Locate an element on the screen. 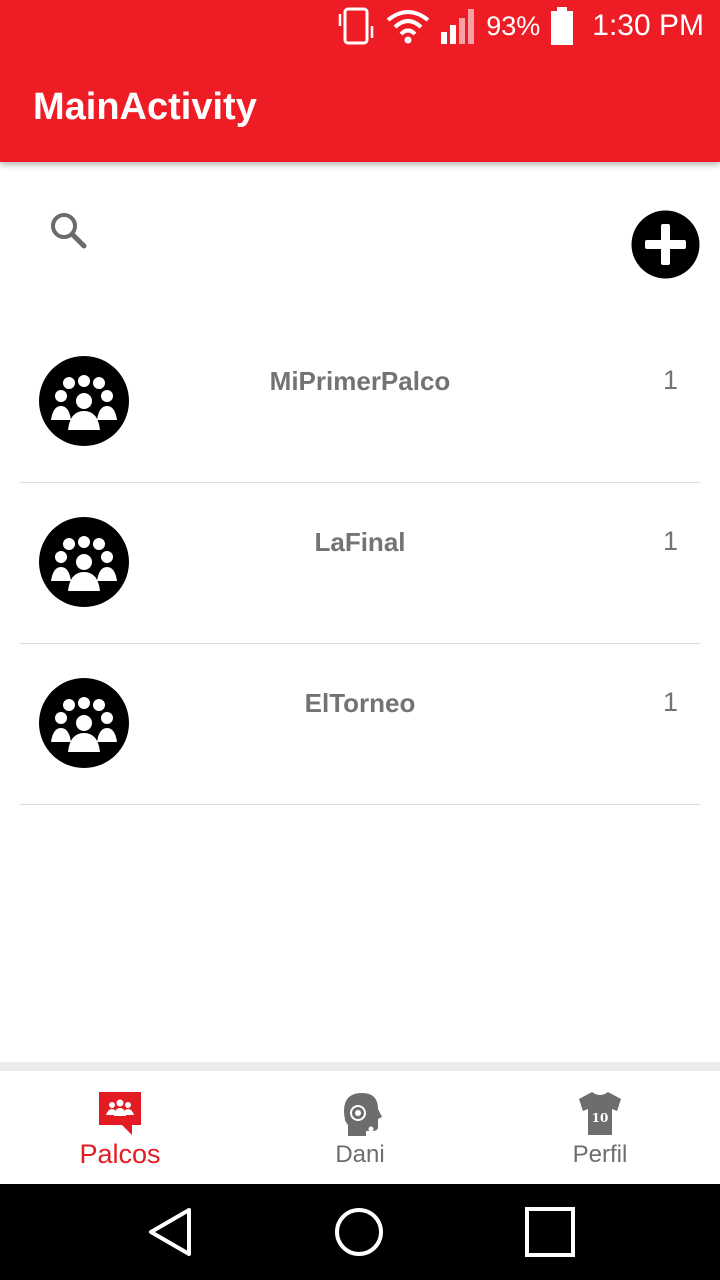  list-toolbar is located at coordinates (360, 237).